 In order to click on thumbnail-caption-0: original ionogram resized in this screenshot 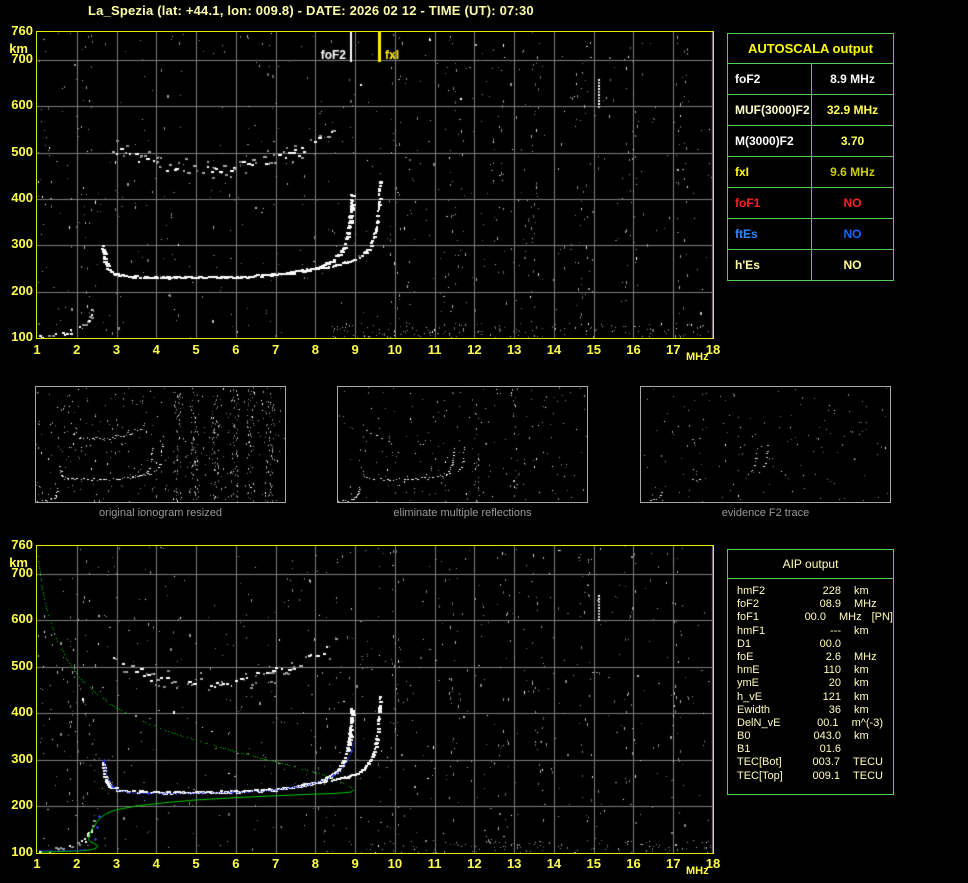, I will do `click(160, 513)`.